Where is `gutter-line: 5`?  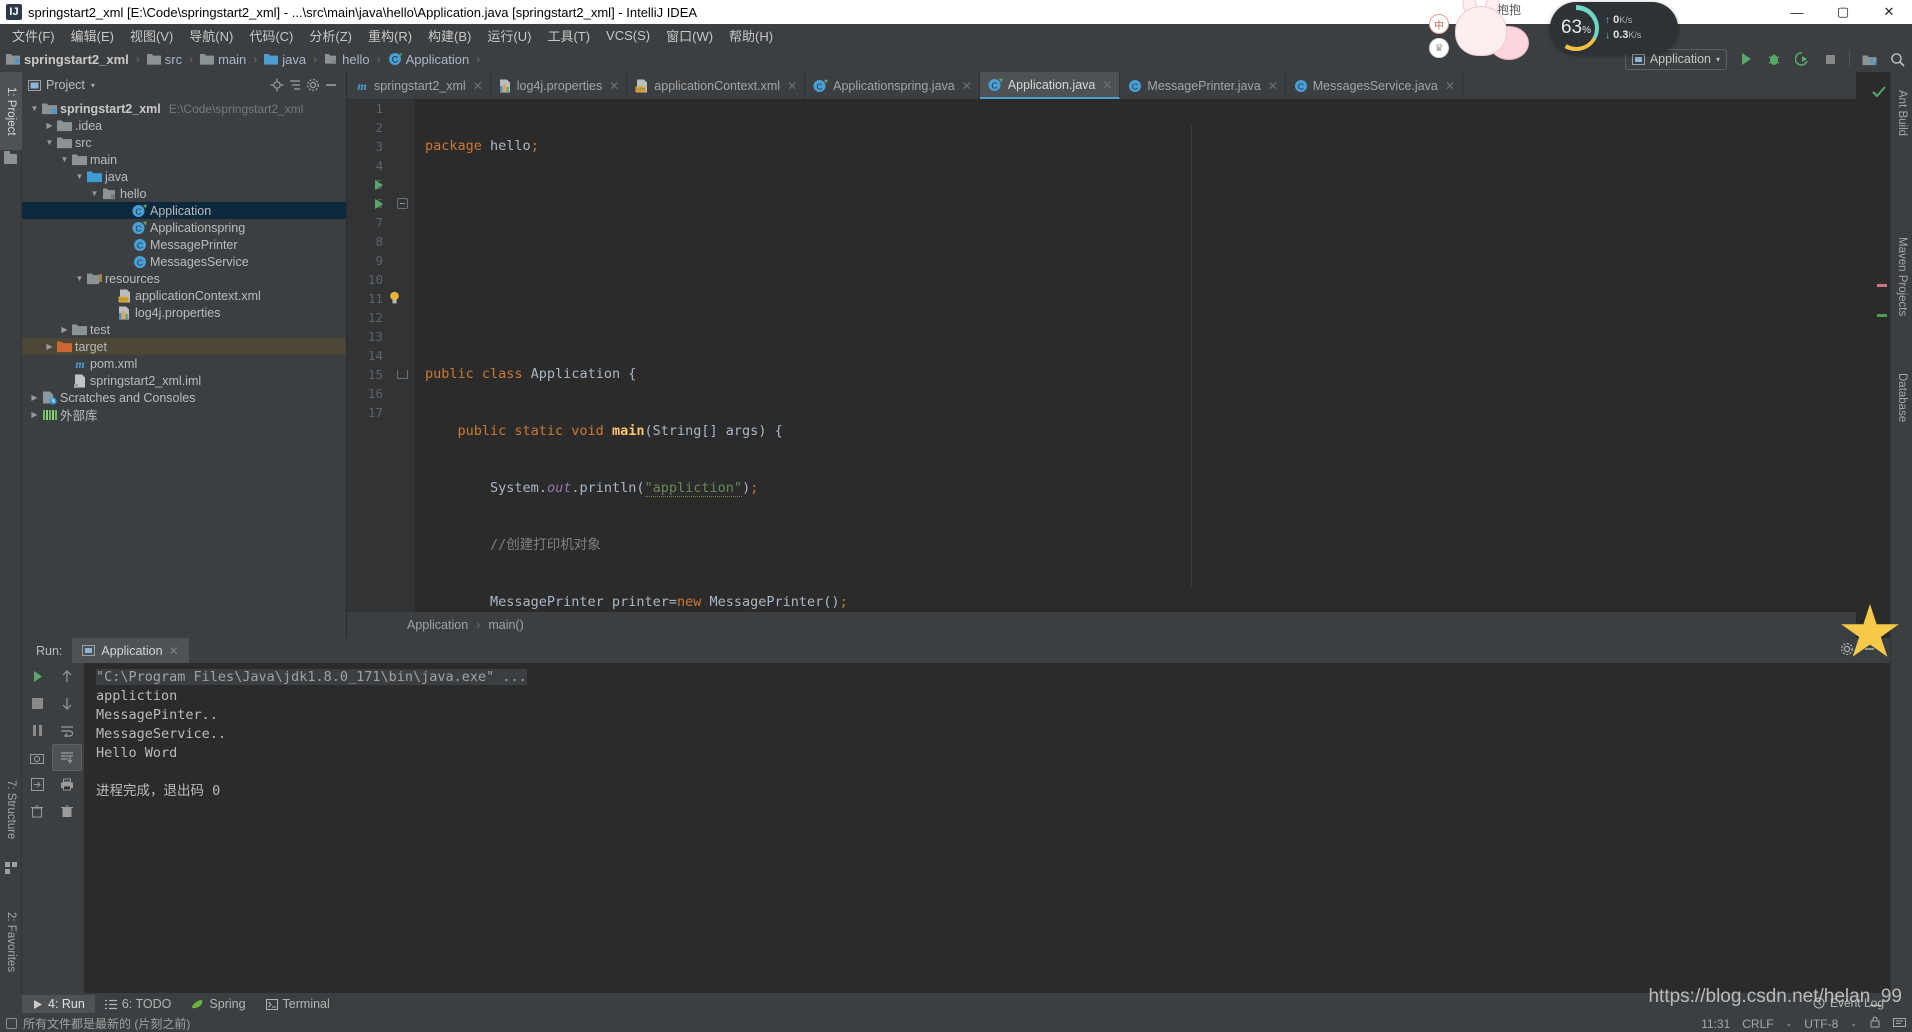
gutter-line: 5 is located at coordinates (381, 184).